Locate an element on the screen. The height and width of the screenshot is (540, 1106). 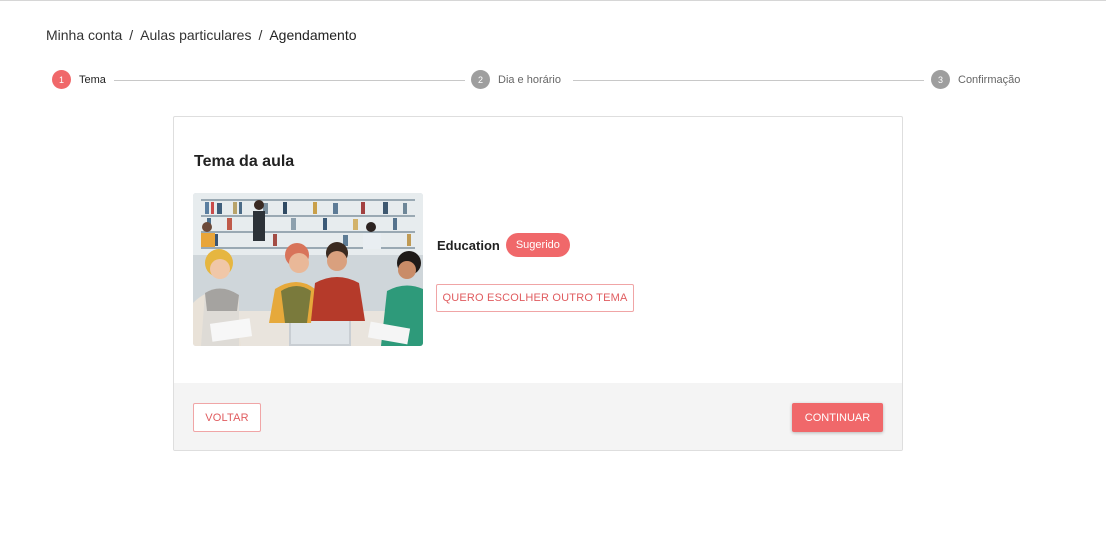
step-confirmation: 3 Confirmação is located at coordinates (975, 79).